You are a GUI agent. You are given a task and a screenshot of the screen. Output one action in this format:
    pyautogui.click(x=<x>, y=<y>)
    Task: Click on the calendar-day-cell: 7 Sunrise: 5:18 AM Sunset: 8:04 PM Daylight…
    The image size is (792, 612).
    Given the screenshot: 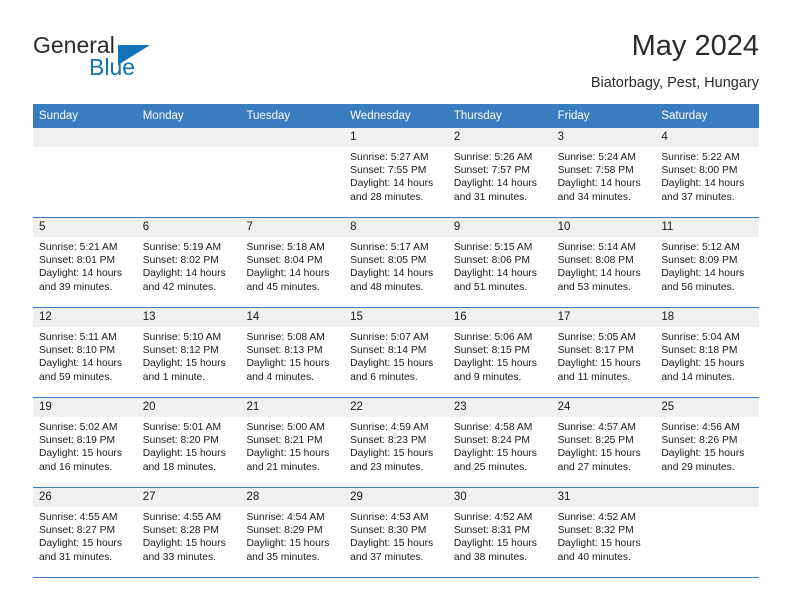 What is the action you would take?
    pyautogui.click(x=292, y=262)
    